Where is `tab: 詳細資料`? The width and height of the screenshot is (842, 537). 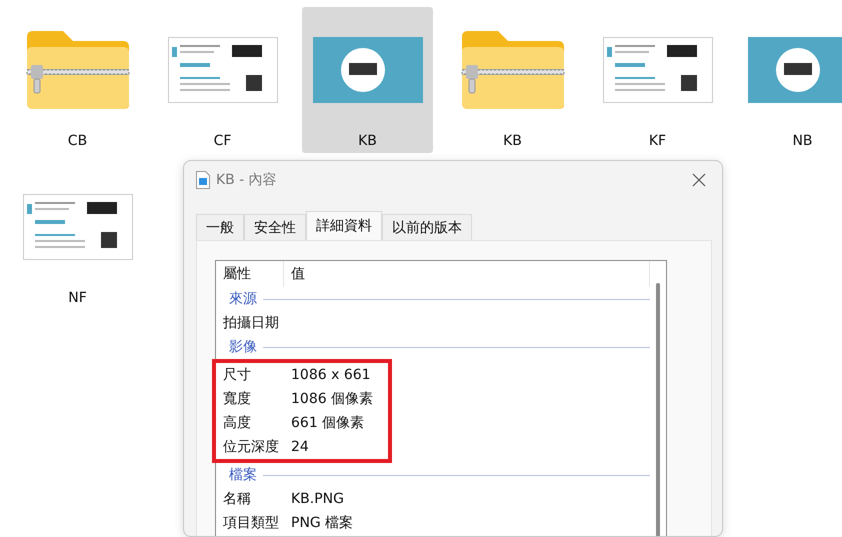
tab: 詳細資料 is located at coordinates (344, 225).